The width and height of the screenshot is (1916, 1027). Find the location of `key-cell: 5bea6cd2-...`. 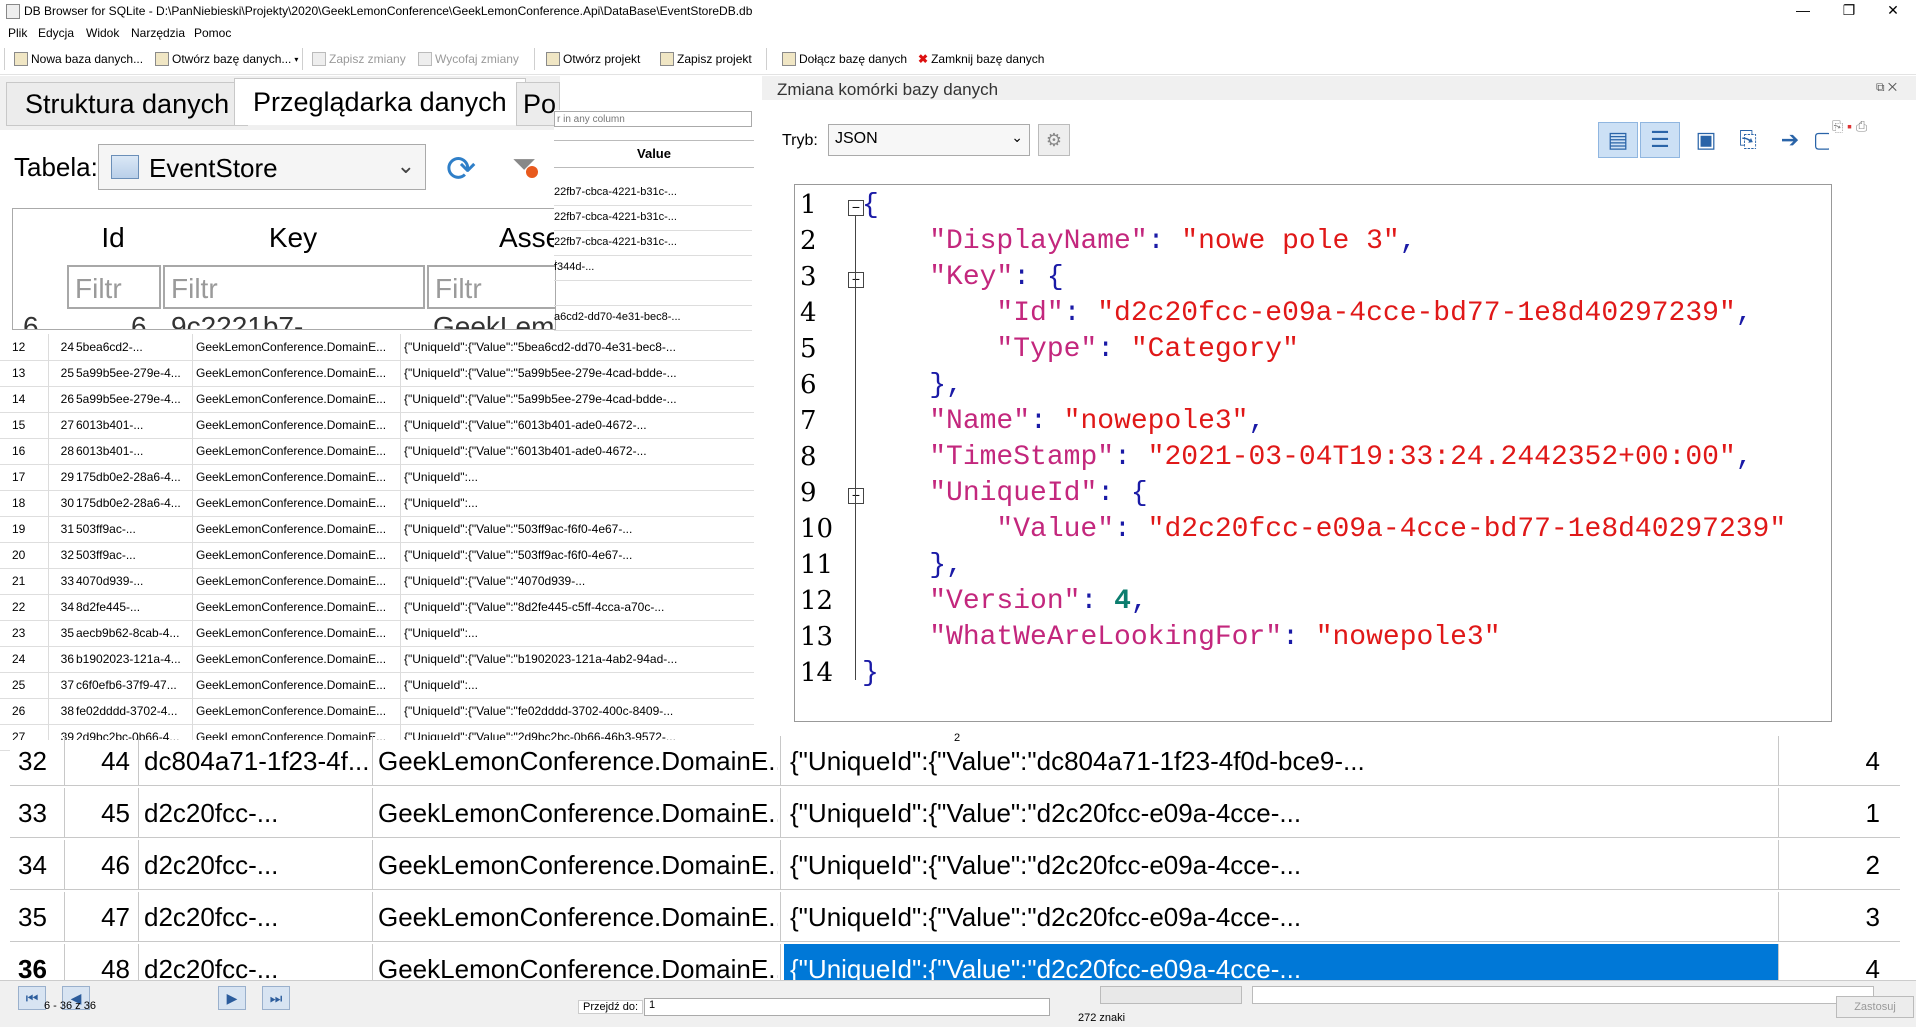

key-cell: 5bea6cd2-... is located at coordinates (133, 347).